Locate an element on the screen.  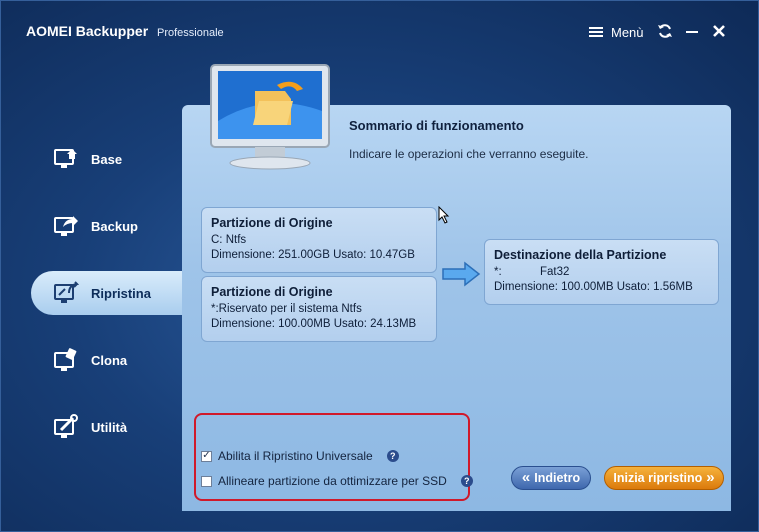
monitor-export-icon is located at coordinates (66, 226).